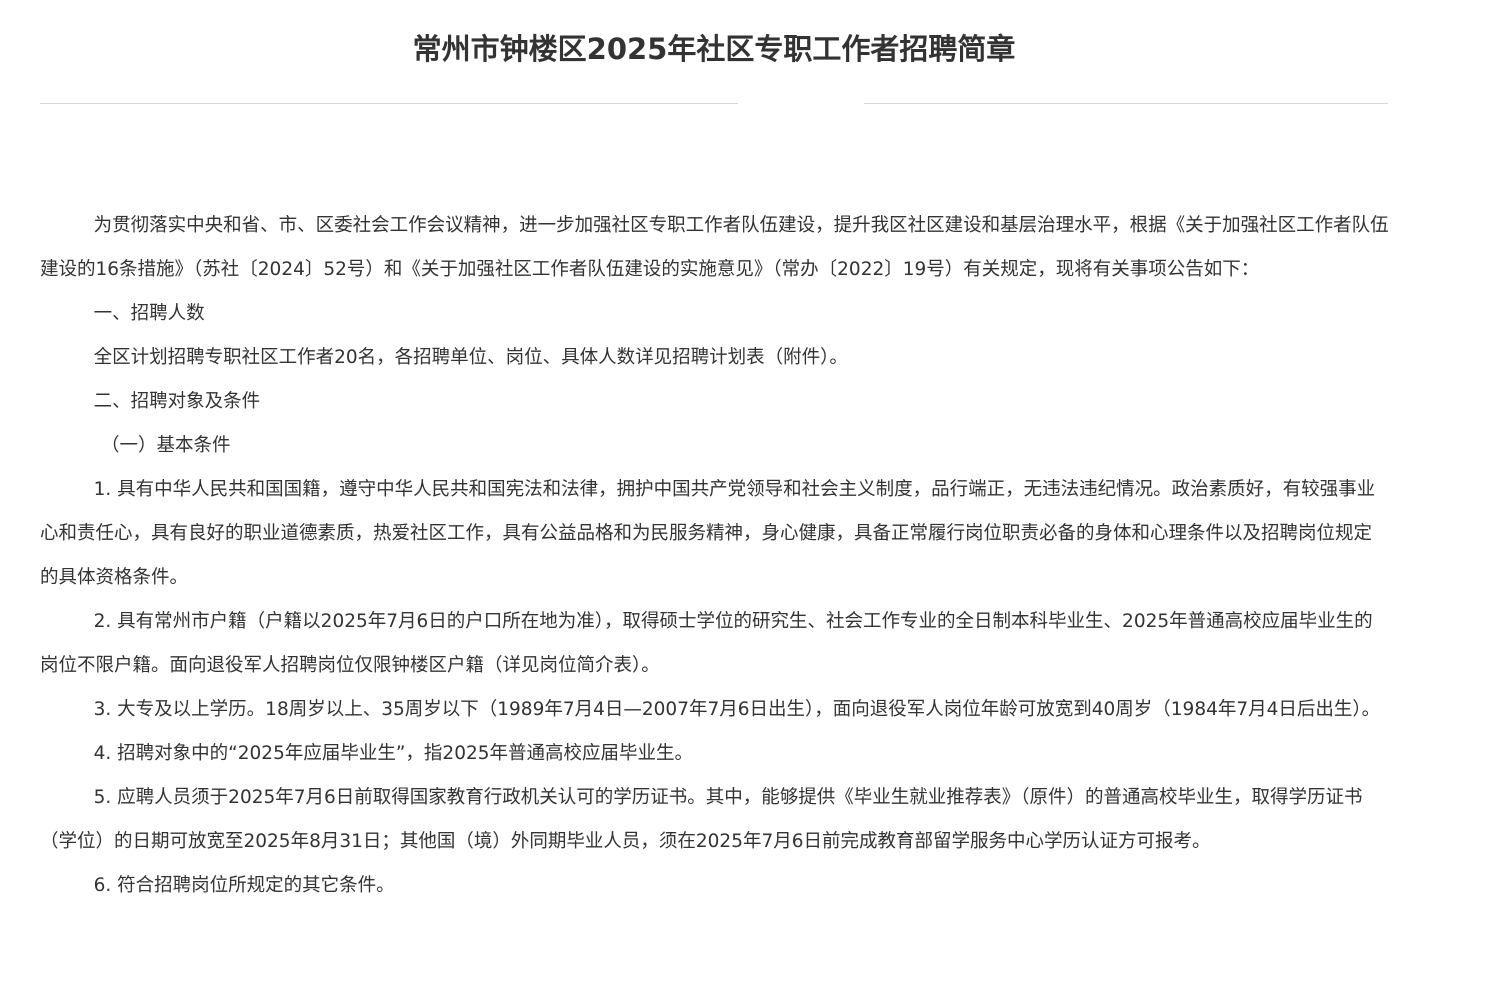 The height and width of the screenshot is (995, 1505). I want to click on title-divider-right, so click(1126, 103).